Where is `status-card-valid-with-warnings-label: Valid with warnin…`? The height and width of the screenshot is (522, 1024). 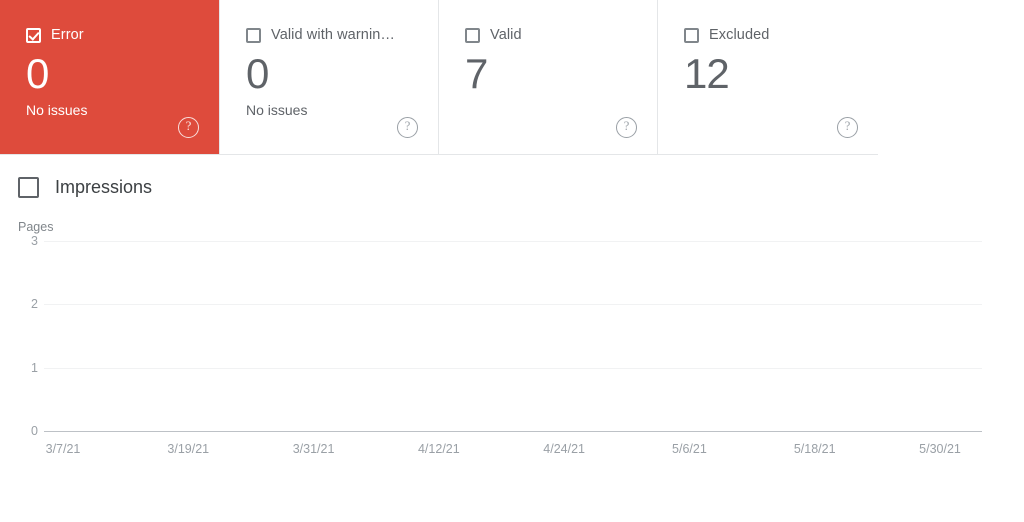 status-card-valid-with-warnings-label: Valid with warnin… is located at coordinates (333, 35).